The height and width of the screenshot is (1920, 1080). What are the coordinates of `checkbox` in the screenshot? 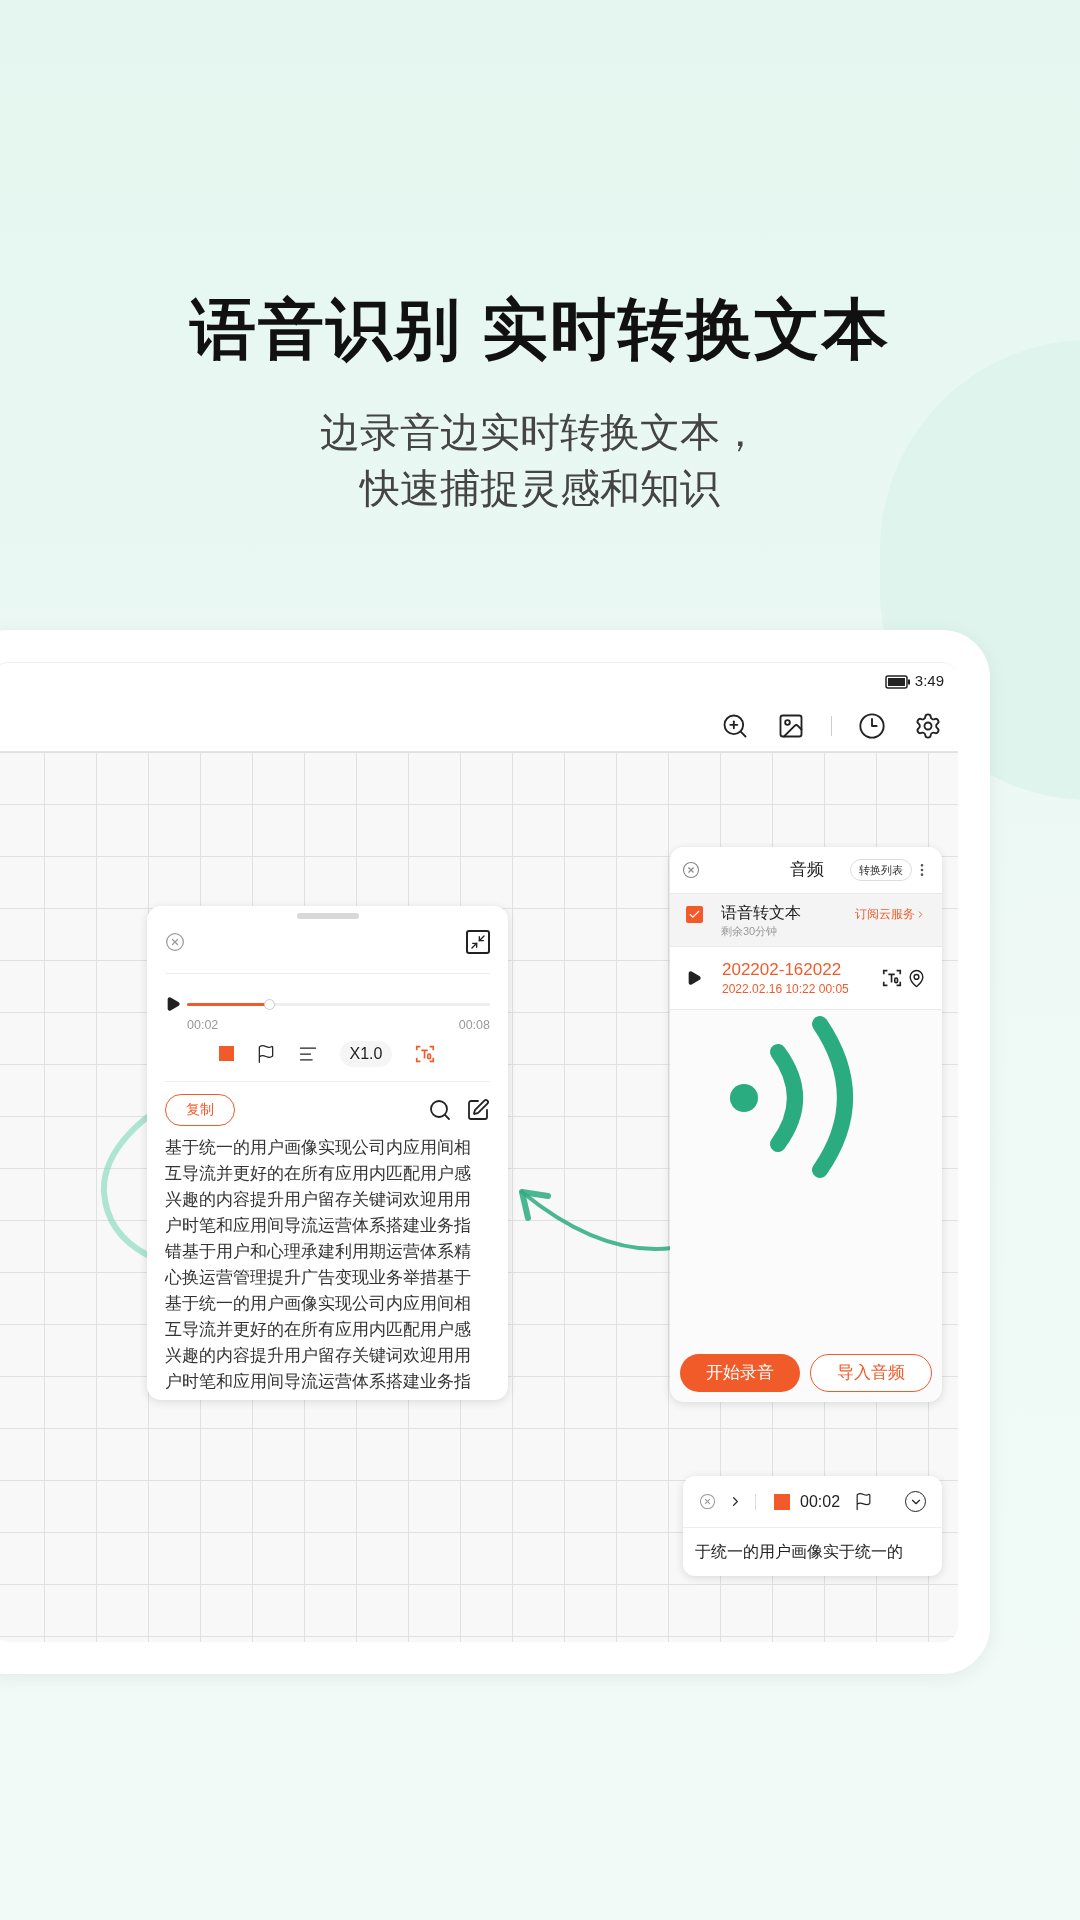 It's located at (694, 914).